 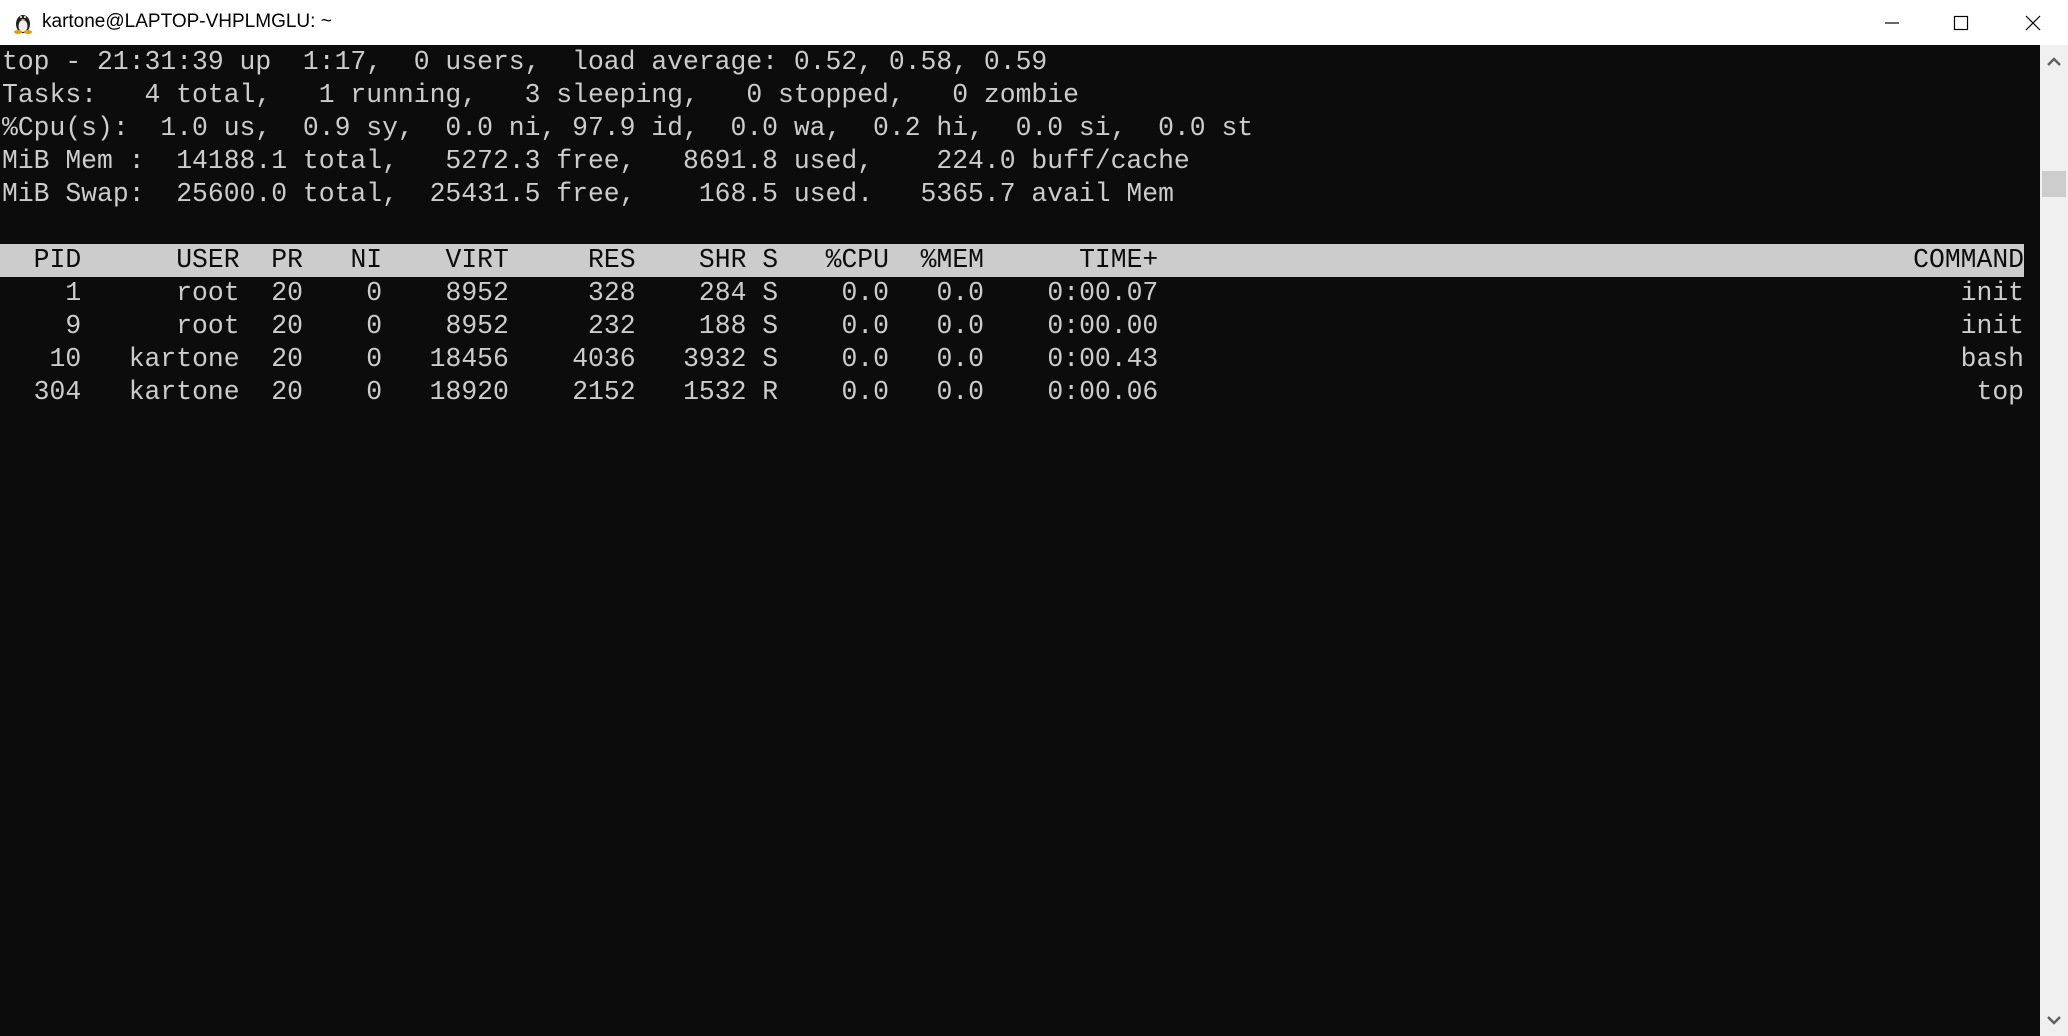 I want to click on minimize-button, so click(x=1892, y=22).